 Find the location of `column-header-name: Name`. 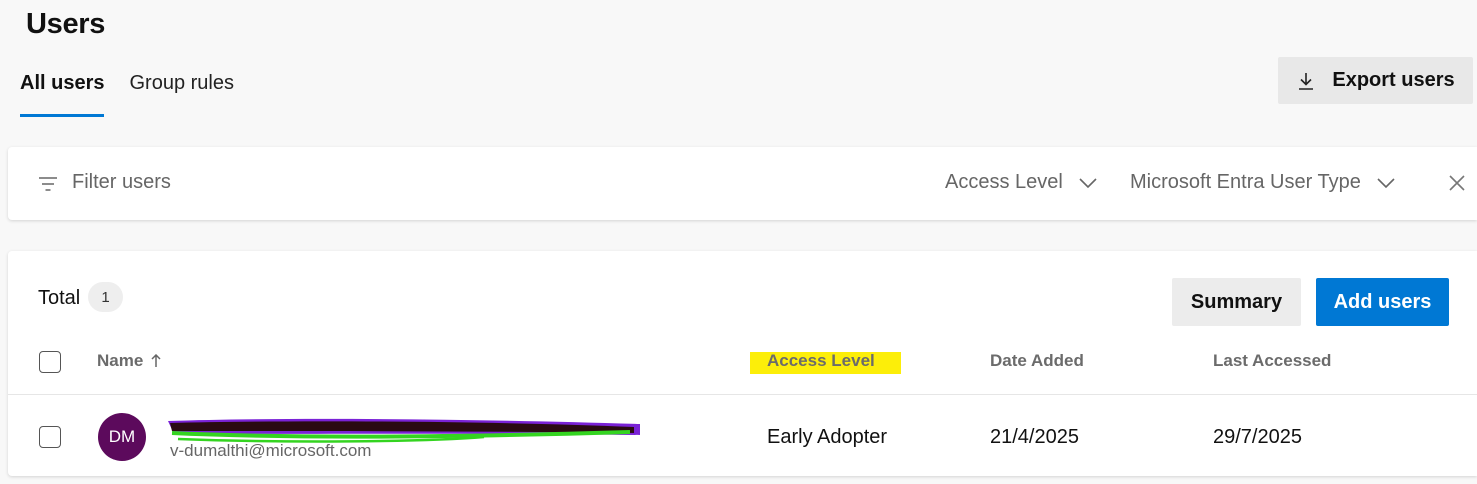

column-header-name: Name is located at coordinates (129, 361).